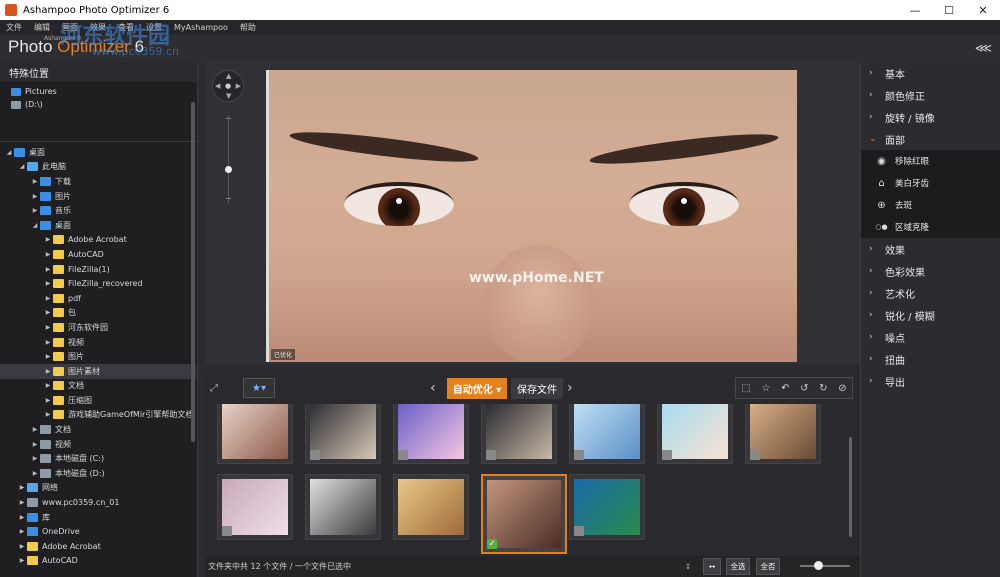 The width and height of the screenshot is (1000, 577). Describe the element at coordinates (930, 117) in the screenshot. I see `section-rotate-mirror: › 旋转 / 镜像` at that location.